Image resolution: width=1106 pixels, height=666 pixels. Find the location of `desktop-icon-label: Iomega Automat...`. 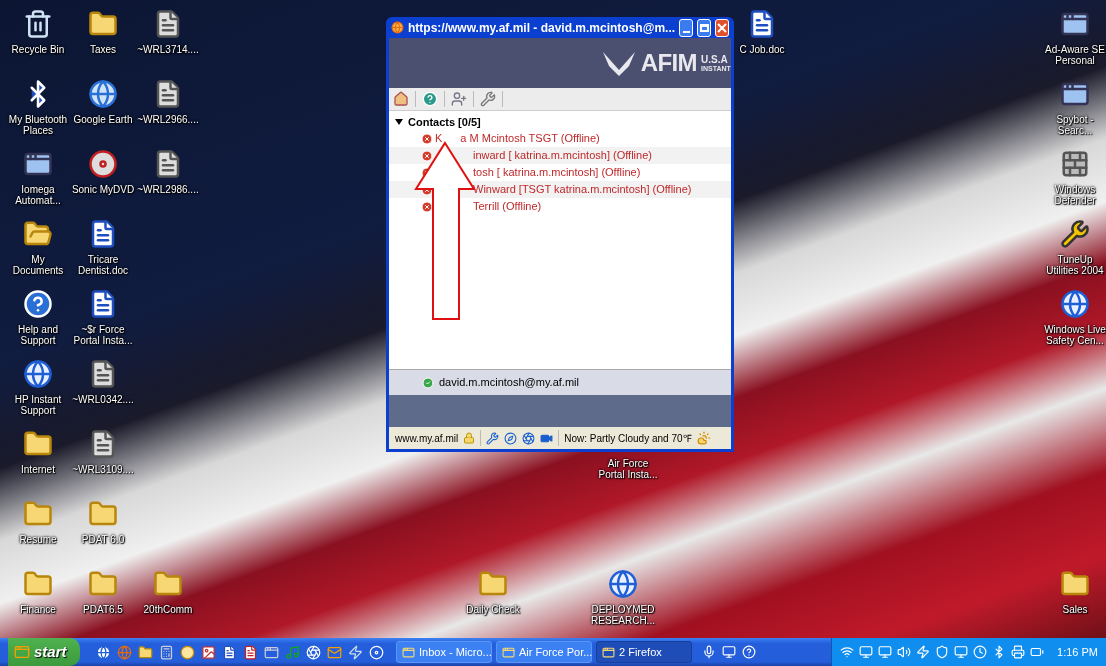

desktop-icon-label: Iomega Automat... is located at coordinates (38, 195).